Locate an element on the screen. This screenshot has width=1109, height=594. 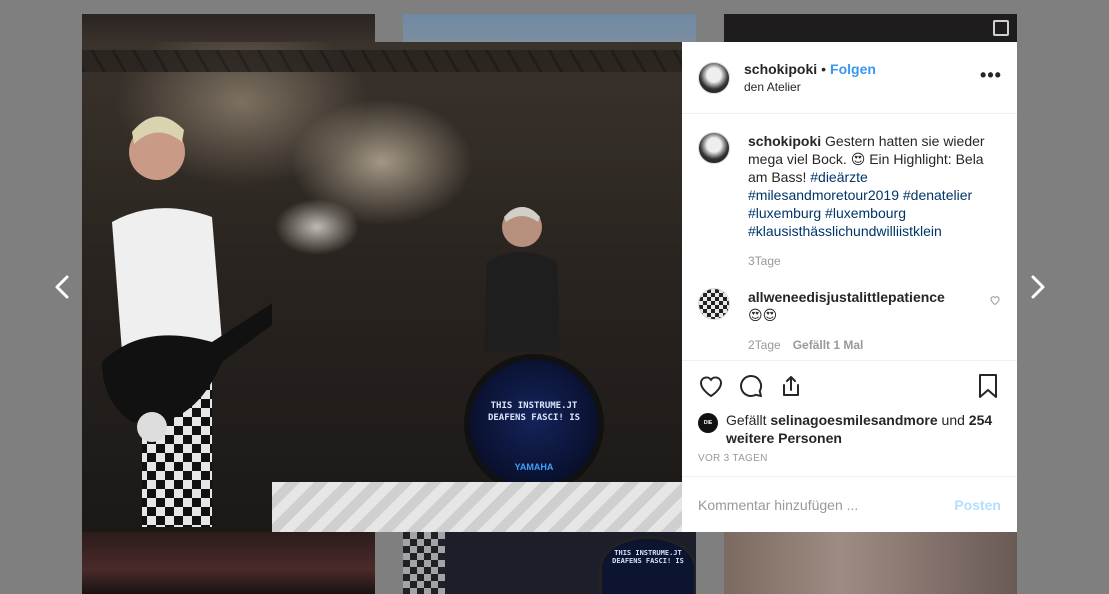
hashtag-link: #dieärzte is located at coordinates (839, 177).